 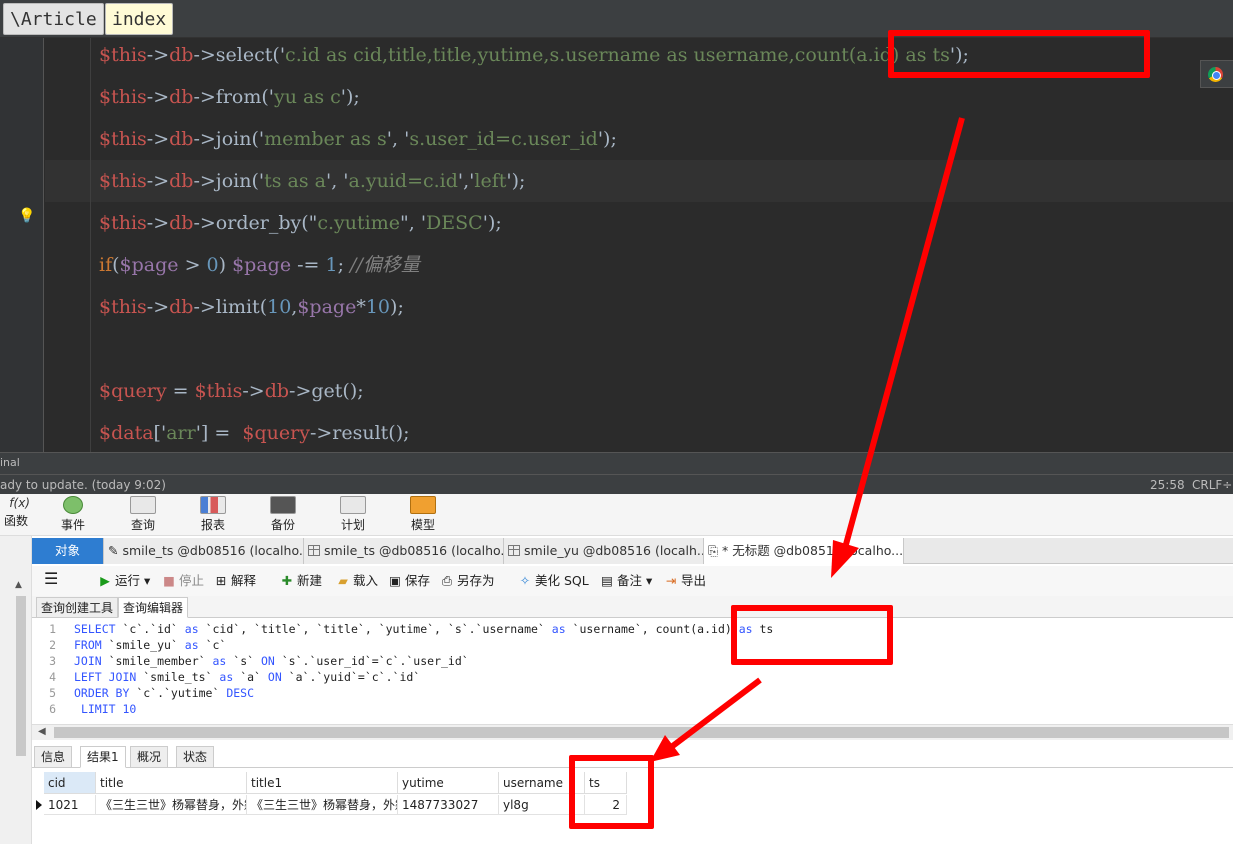 What do you see at coordinates (398, 139) in the screenshot?
I see `code-token: ', '` at bounding box center [398, 139].